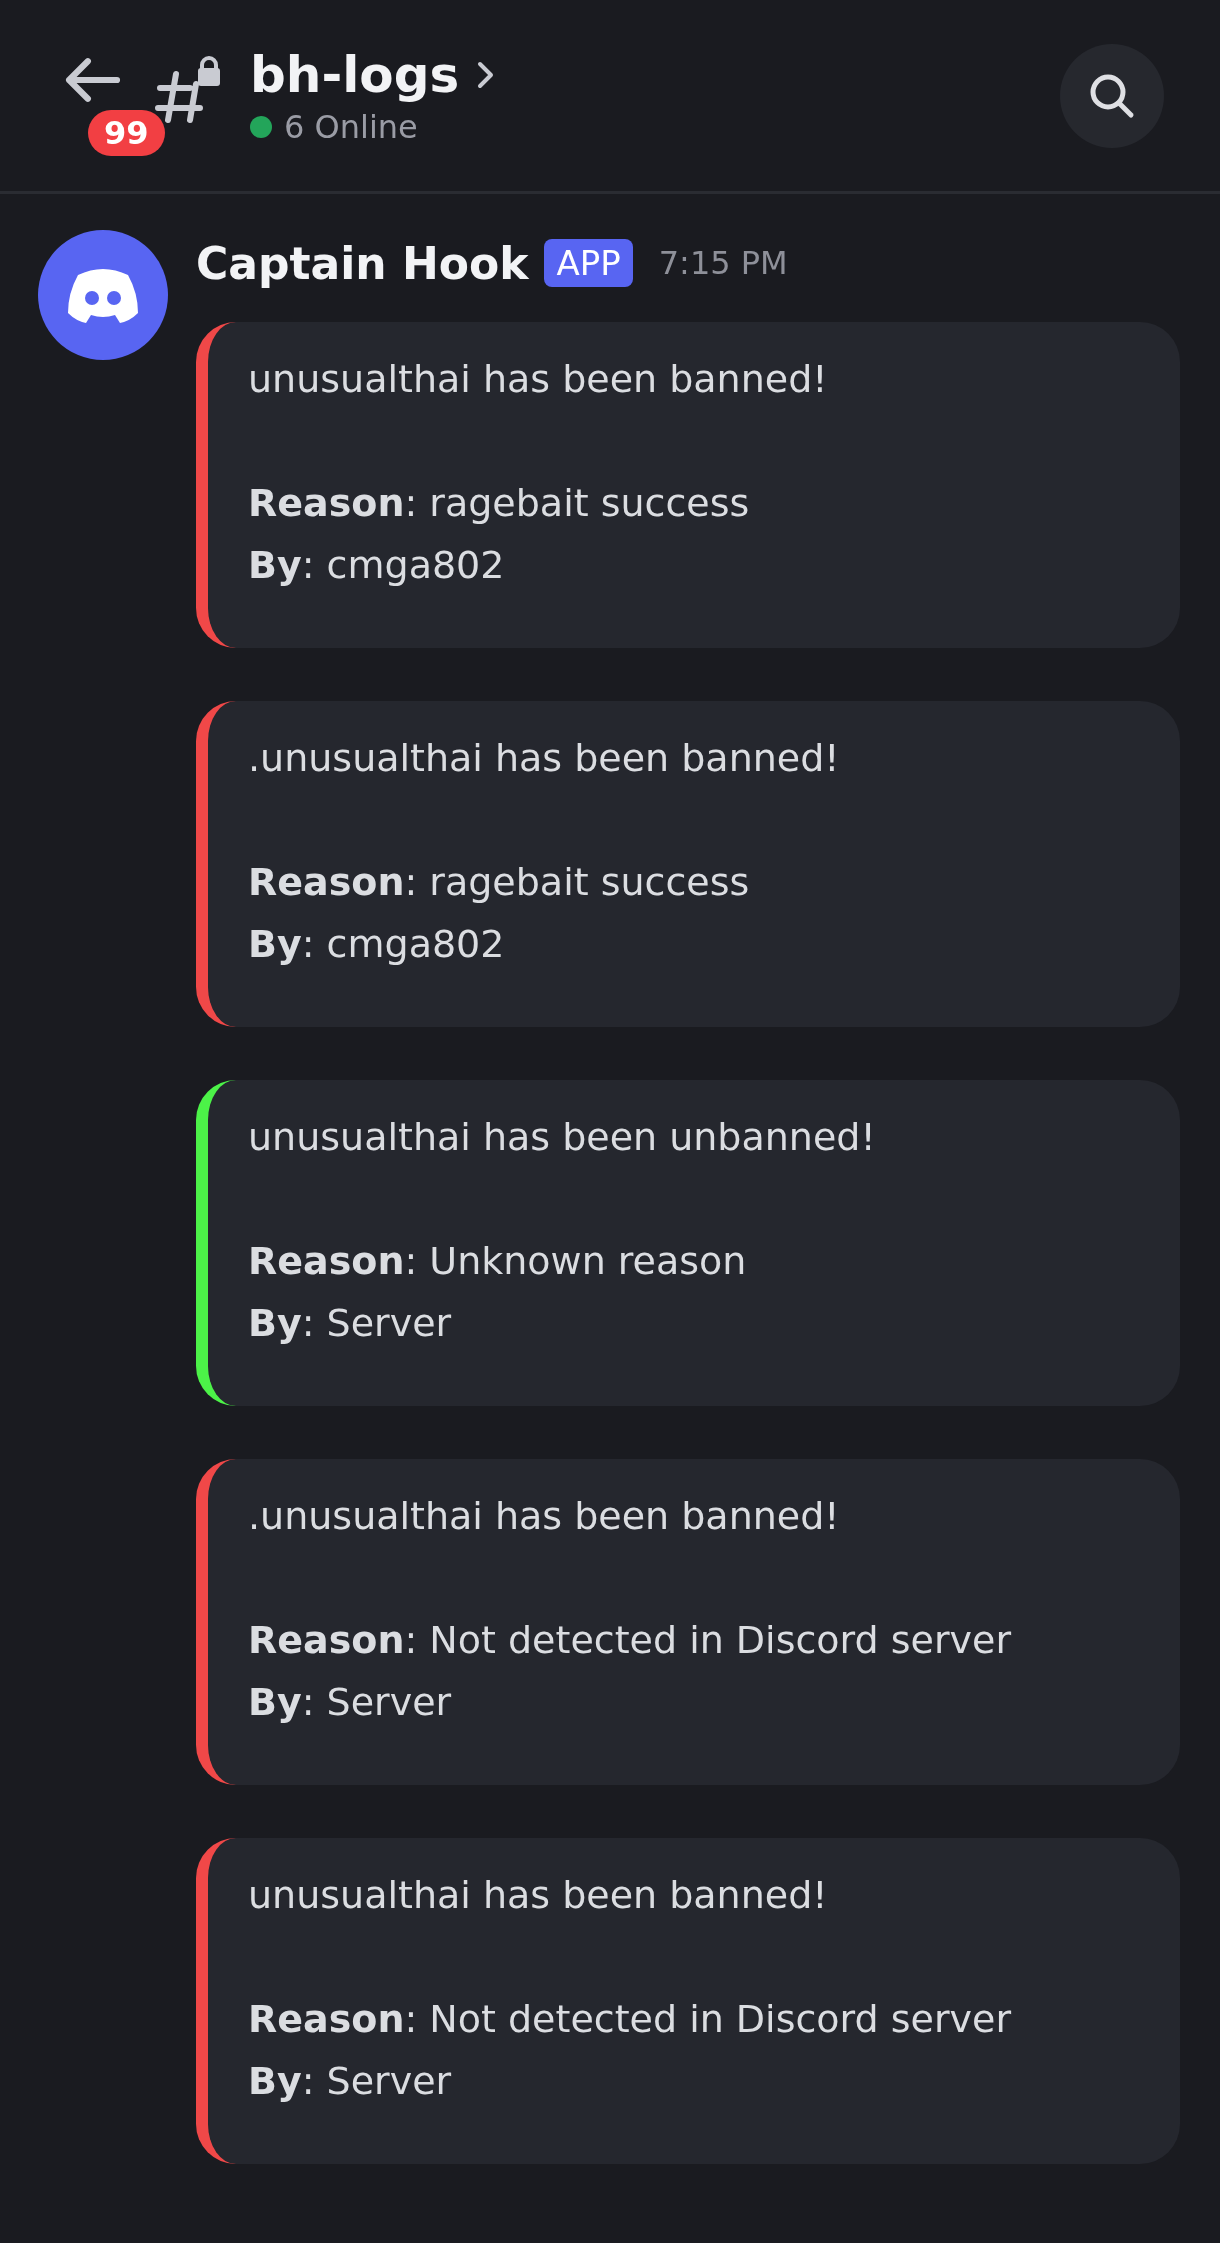 The width and height of the screenshot is (1220, 2243). I want to click on unread-badge: 99, so click(126, 132).